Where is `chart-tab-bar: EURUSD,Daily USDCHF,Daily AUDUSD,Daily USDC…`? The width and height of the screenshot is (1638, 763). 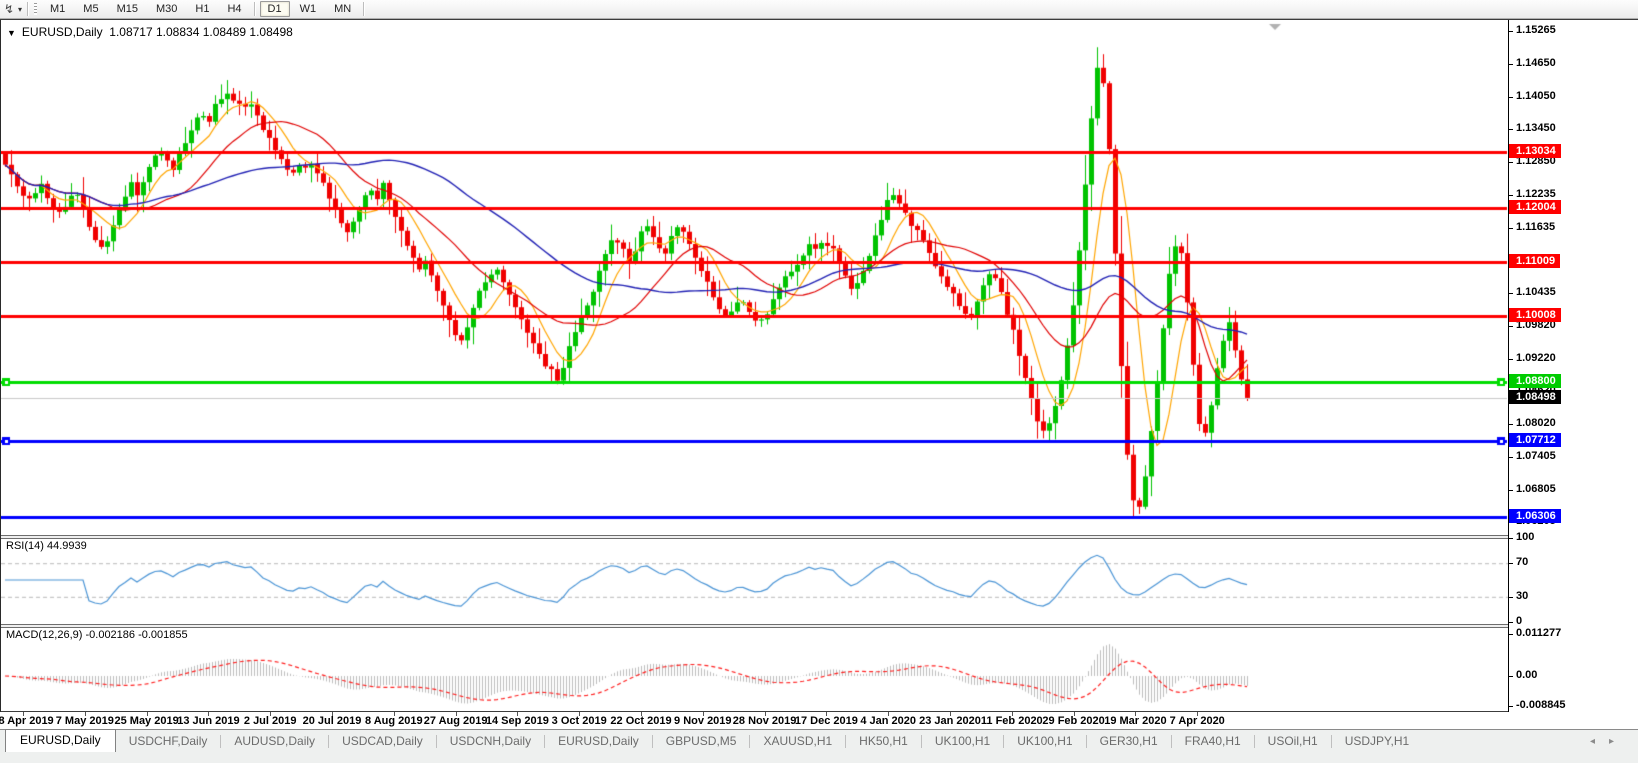
chart-tab-bar: EURUSD,Daily USDCHF,Daily AUDUSD,Daily USDC… is located at coordinates (819, 740).